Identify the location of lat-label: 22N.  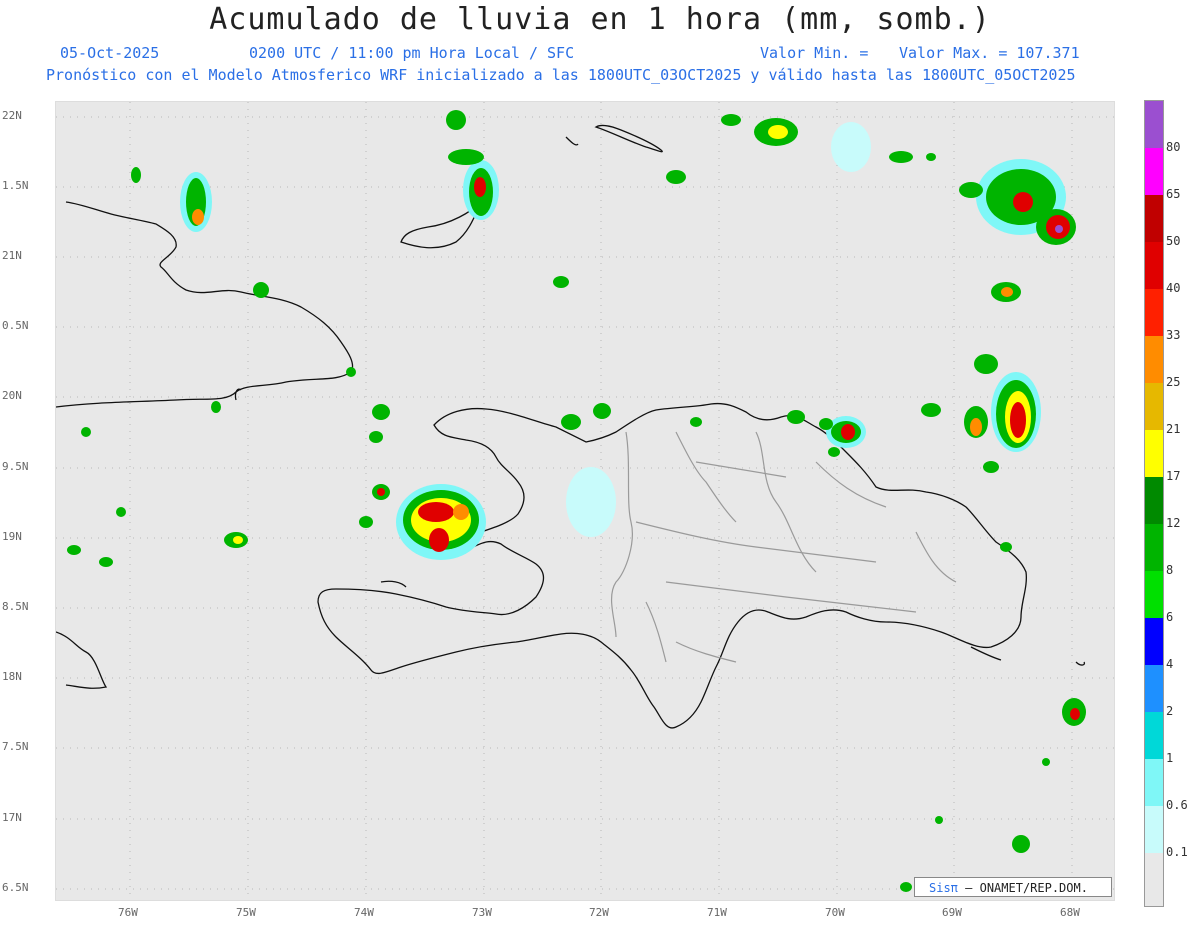
(12, 115).